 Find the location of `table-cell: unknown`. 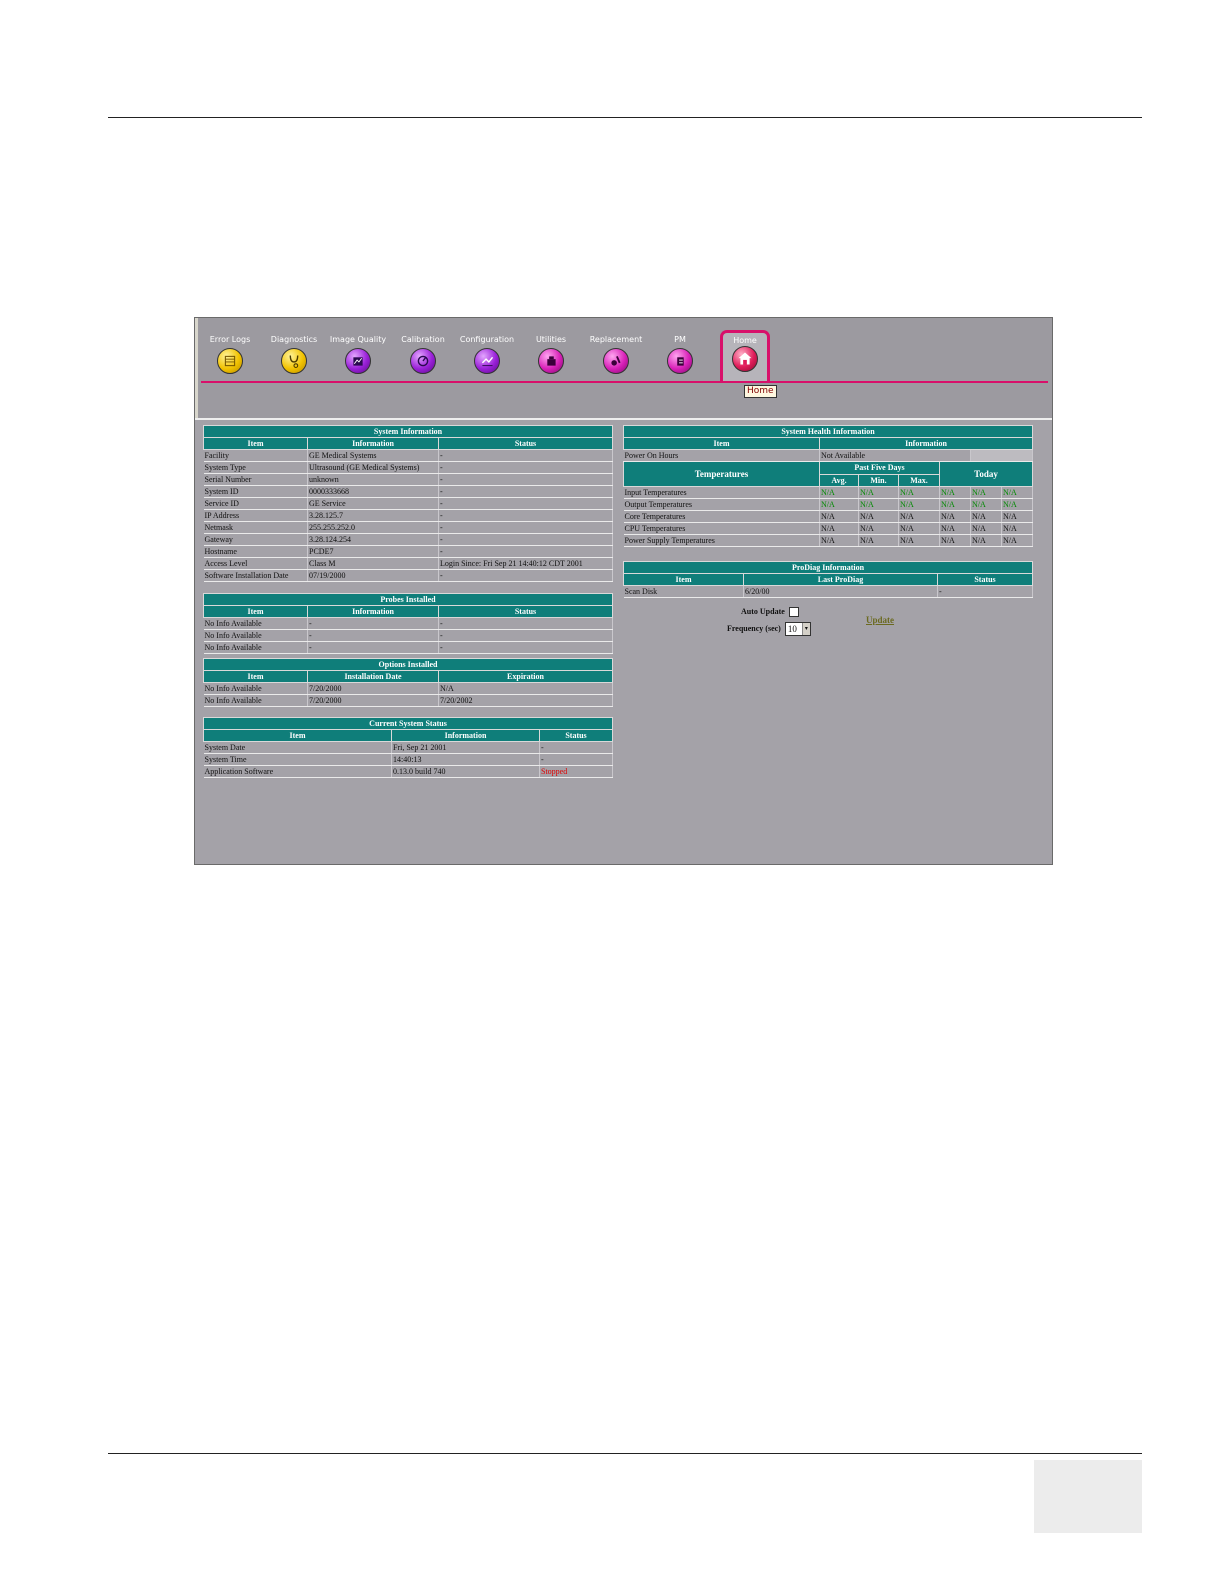

table-cell: unknown is located at coordinates (373, 479).